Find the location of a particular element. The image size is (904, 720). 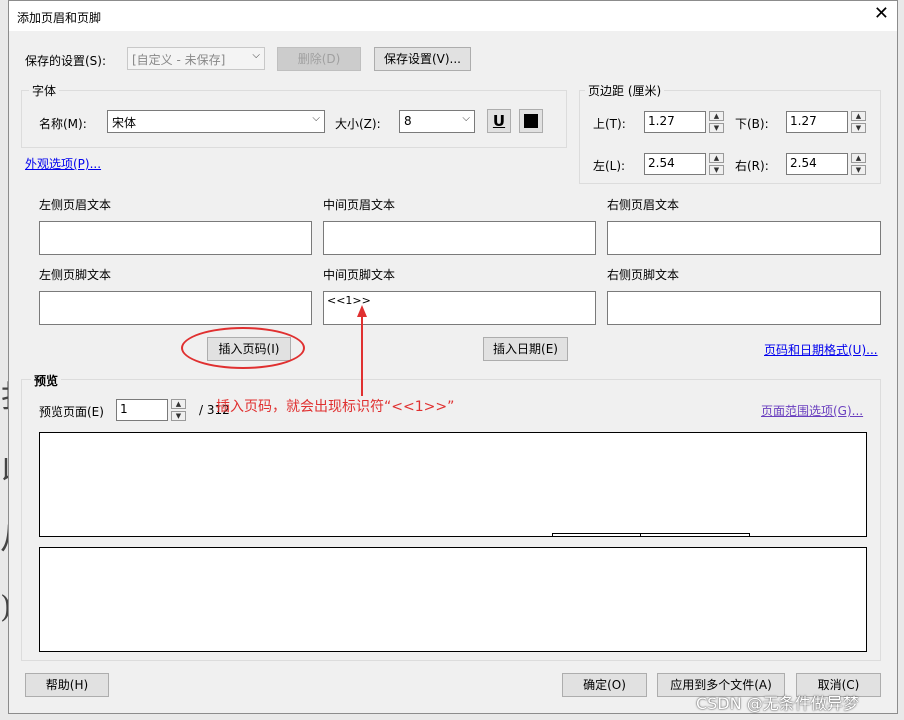

left-header-input is located at coordinates (175, 238).